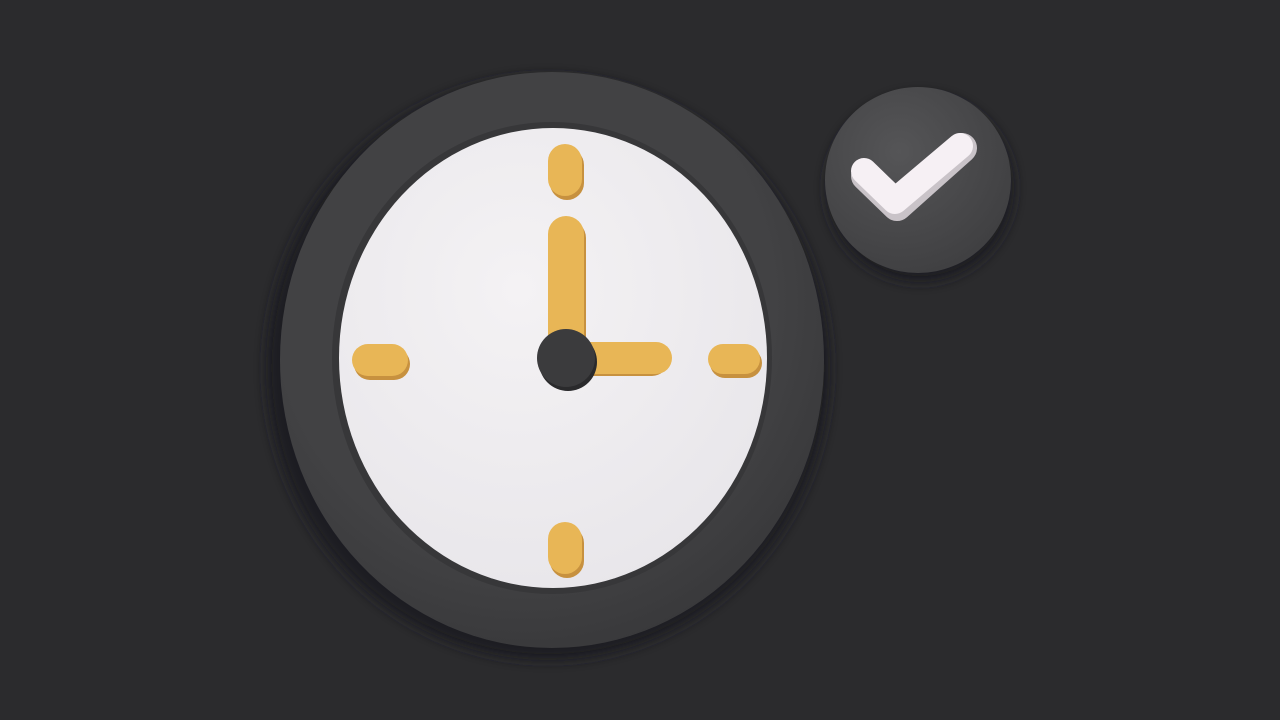  I want to click on hour-marker-3-body, so click(734, 359).